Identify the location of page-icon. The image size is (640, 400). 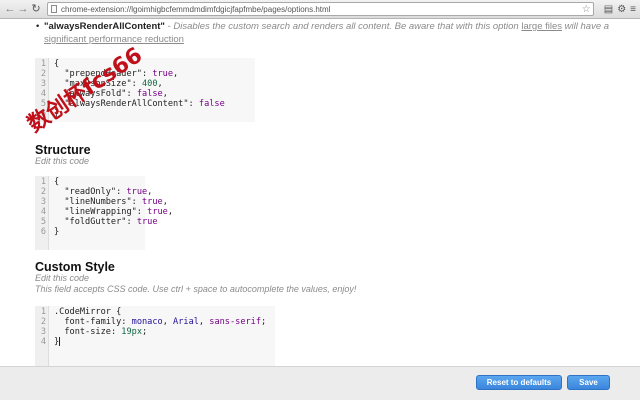
(54, 9).